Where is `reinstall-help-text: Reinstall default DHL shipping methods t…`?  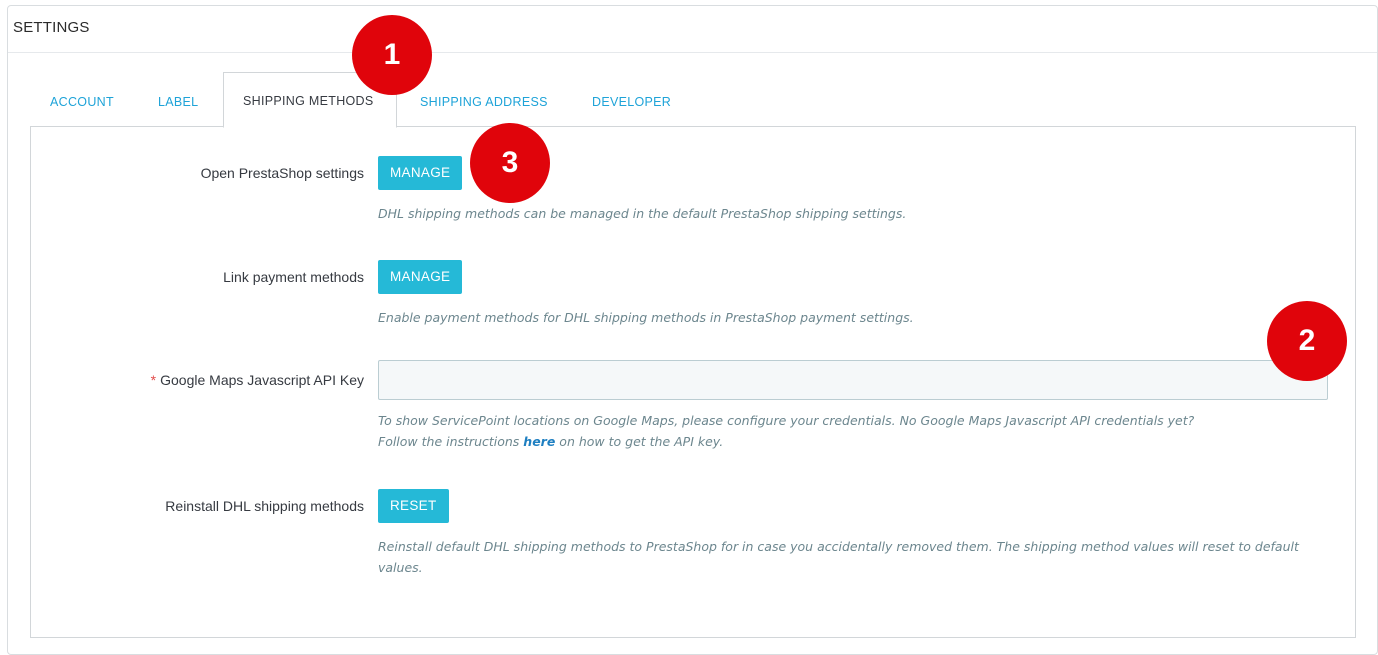 reinstall-help-text: Reinstall default DHL shipping methods t… is located at coordinates (838, 557).